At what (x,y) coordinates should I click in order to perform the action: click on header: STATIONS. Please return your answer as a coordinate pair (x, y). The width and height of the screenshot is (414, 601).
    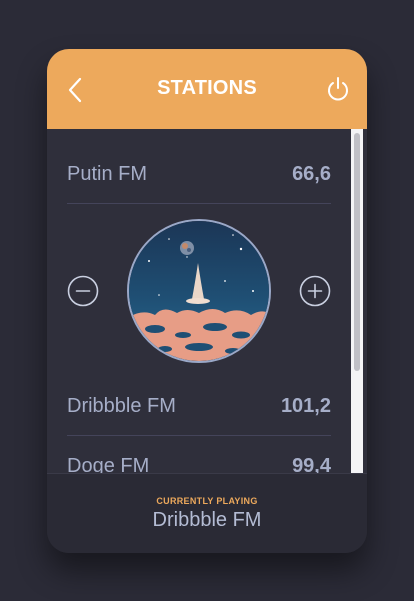
    Looking at the image, I should click on (207, 89).